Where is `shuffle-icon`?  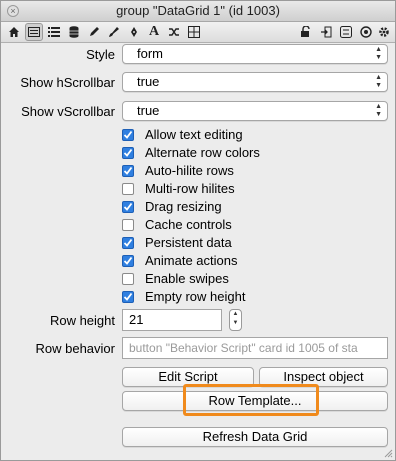 shuffle-icon is located at coordinates (174, 32).